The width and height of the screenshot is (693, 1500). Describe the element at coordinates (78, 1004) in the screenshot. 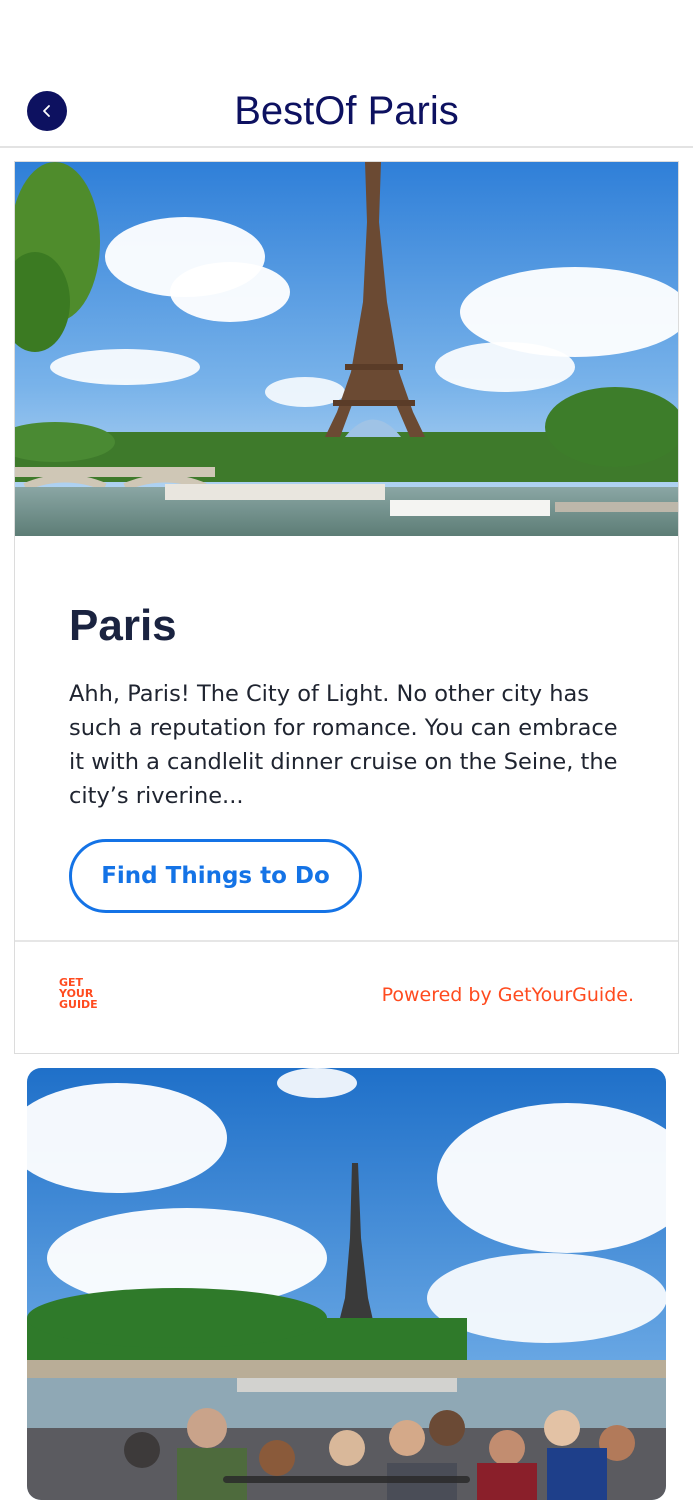

I see `logo-line-3: GUIDE` at that location.